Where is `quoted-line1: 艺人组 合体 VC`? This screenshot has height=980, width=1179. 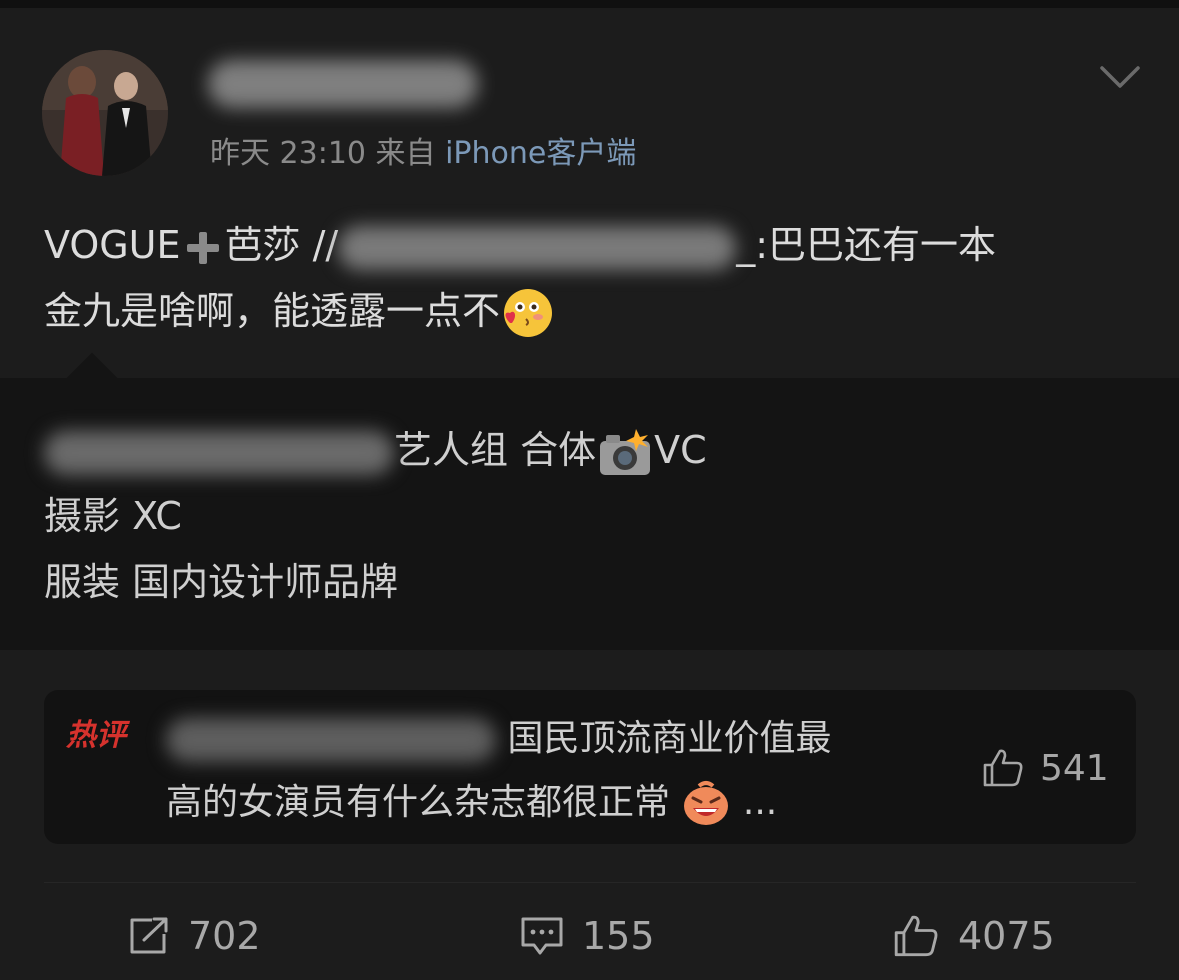
quoted-line1: 艺人组 合体 VC is located at coordinates (375, 450).